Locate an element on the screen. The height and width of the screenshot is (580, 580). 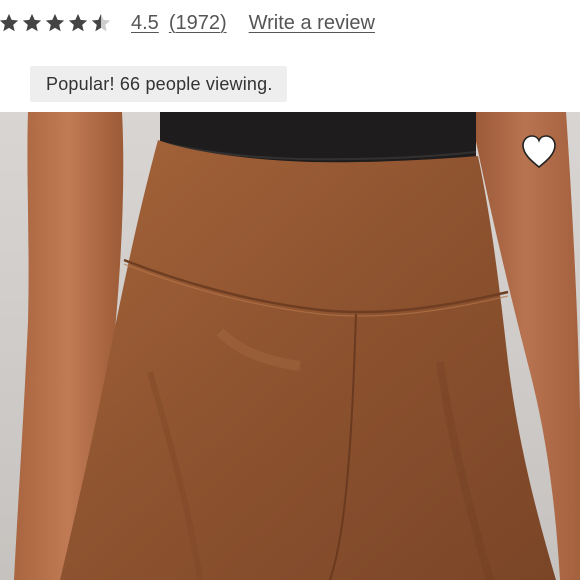
star-rating is located at coordinates (56, 23).